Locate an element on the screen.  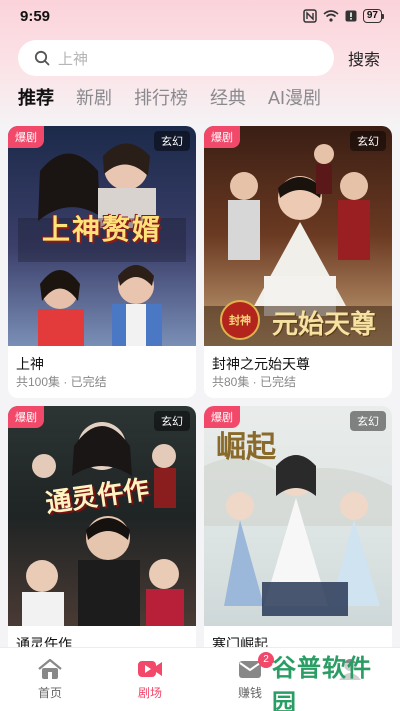
search-icon is located at coordinates (42, 58).